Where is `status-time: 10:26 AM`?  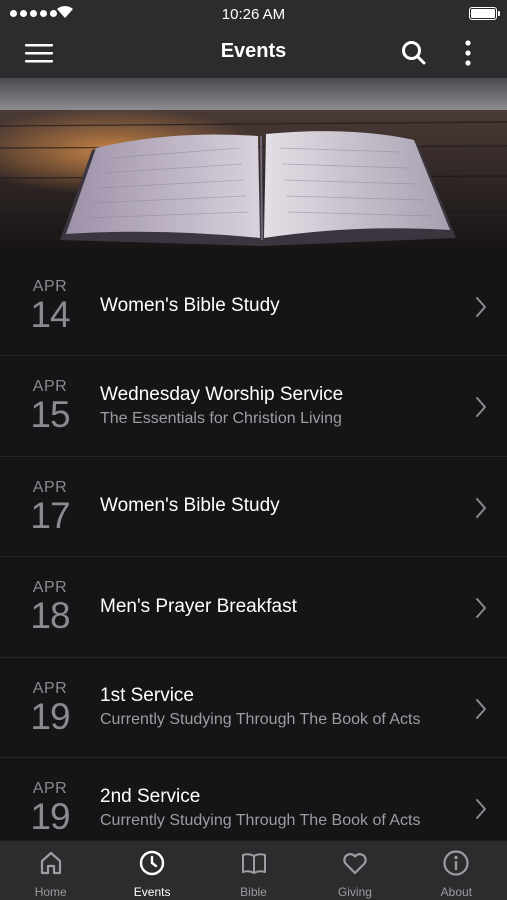 status-time: 10:26 AM is located at coordinates (253, 14).